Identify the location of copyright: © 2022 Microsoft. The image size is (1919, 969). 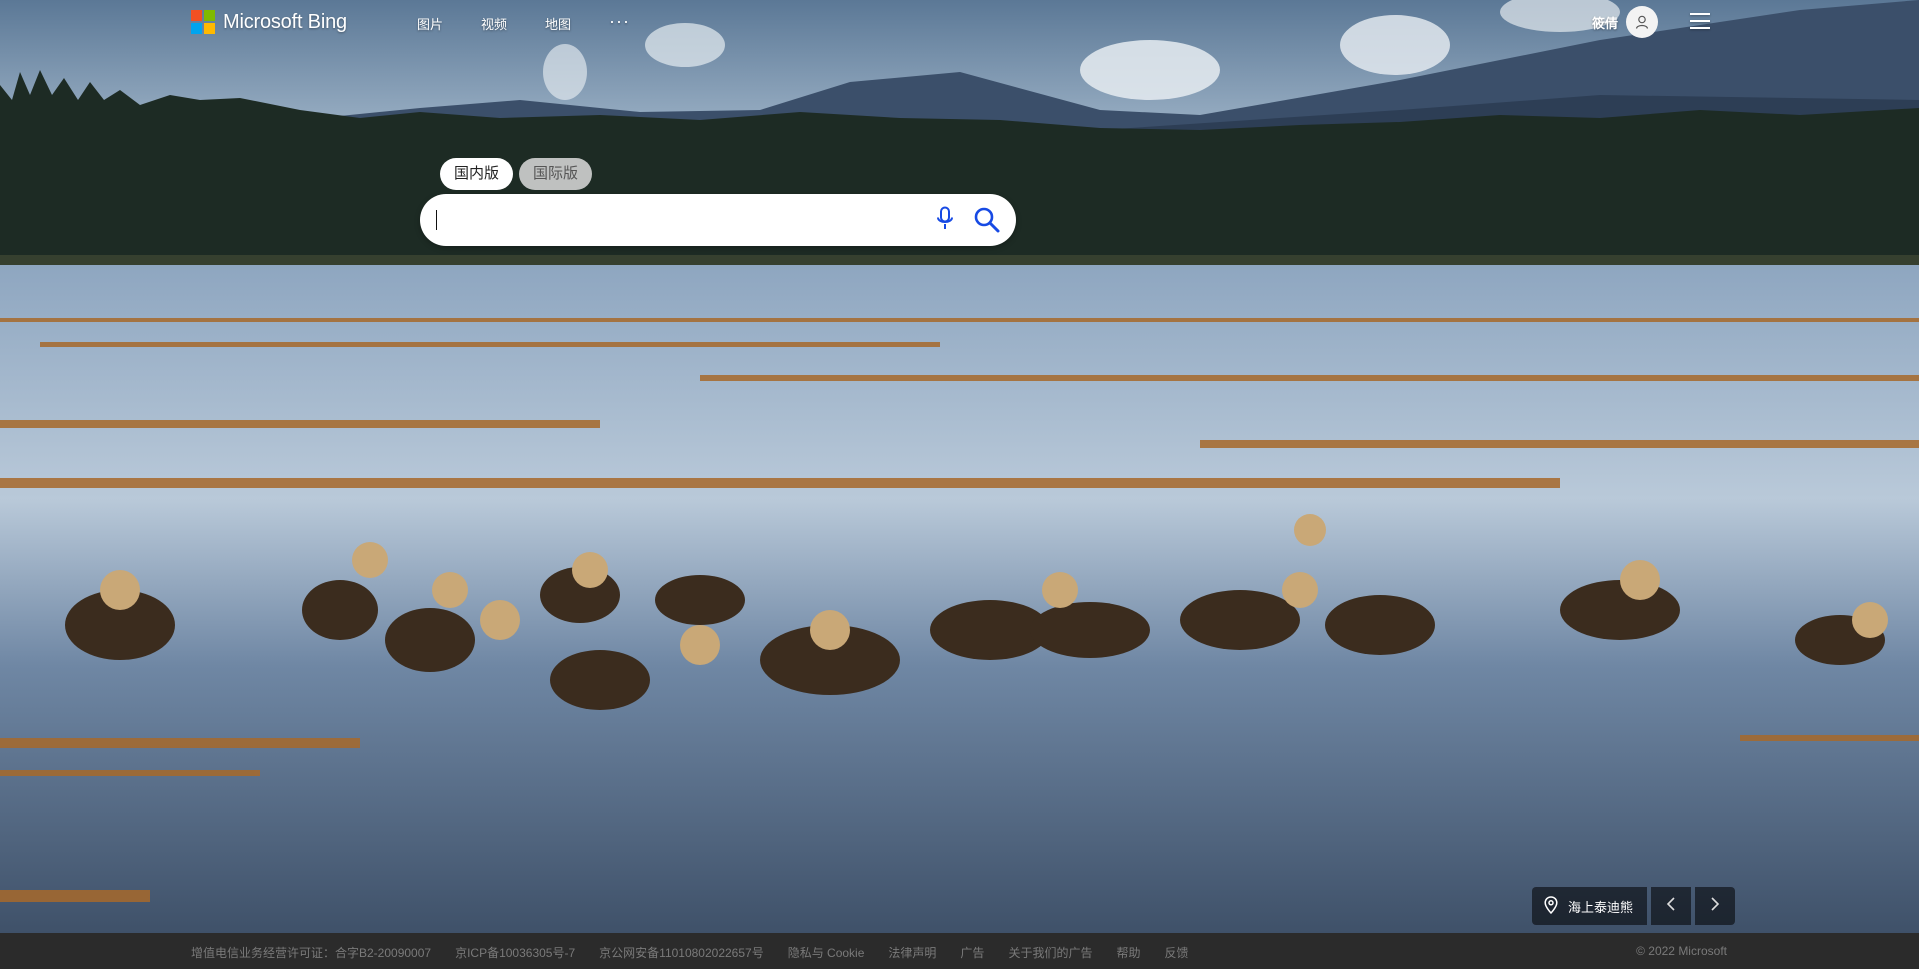
(1681, 951).